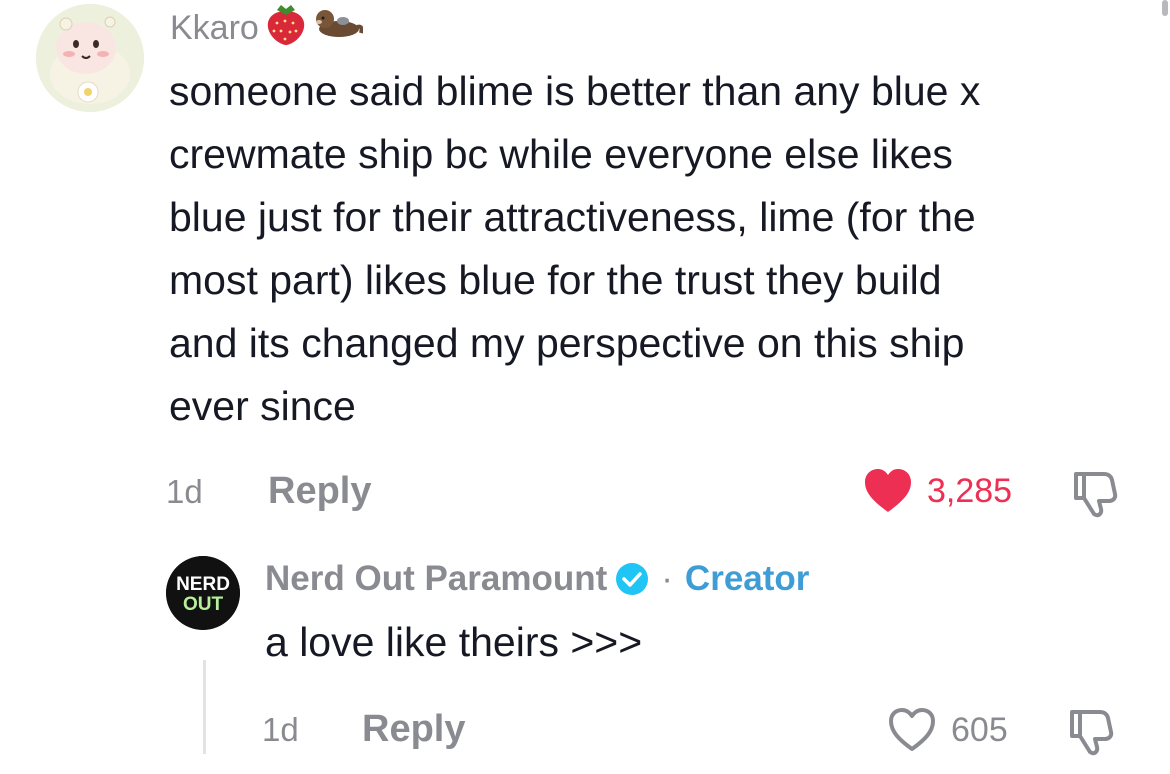 Image resolution: width=1170 pixels, height=774 pixels. What do you see at coordinates (319, 491) in the screenshot?
I see `reply-button: Reply` at bounding box center [319, 491].